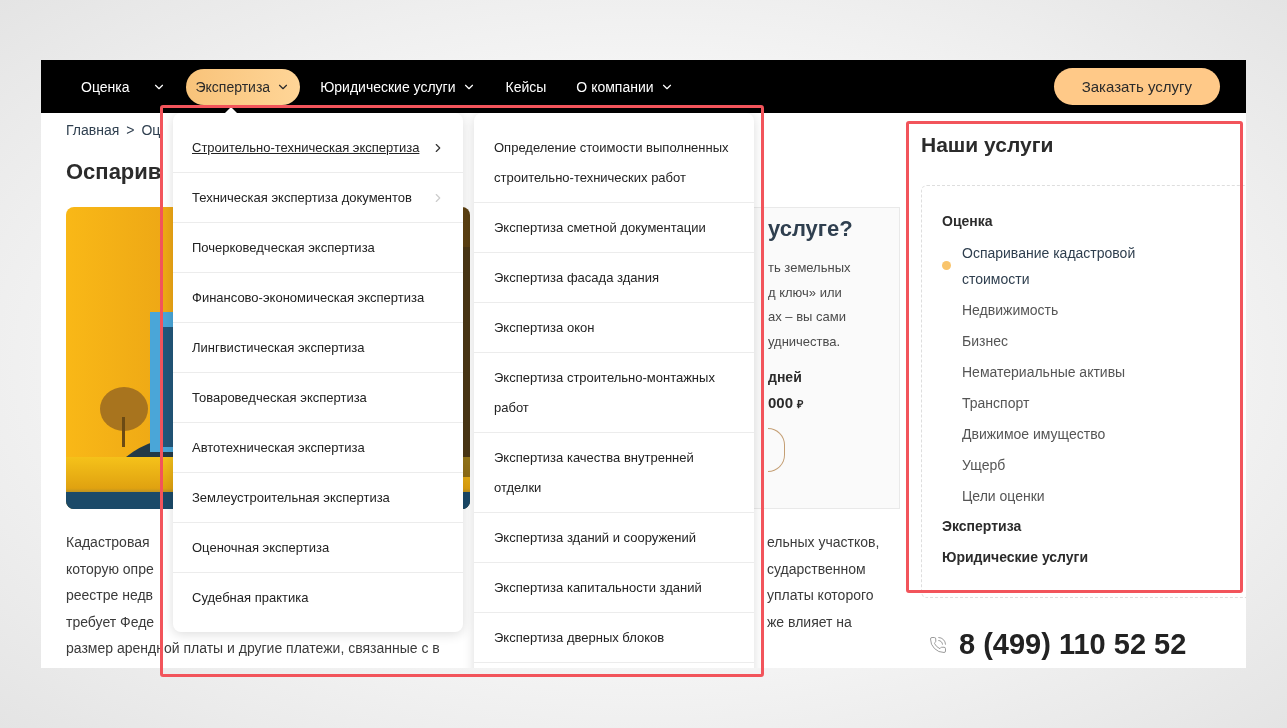  Describe the element at coordinates (614, 393) in the screenshot. I see `submenu-item: Экспертиза строительно-монтажных работ` at that location.